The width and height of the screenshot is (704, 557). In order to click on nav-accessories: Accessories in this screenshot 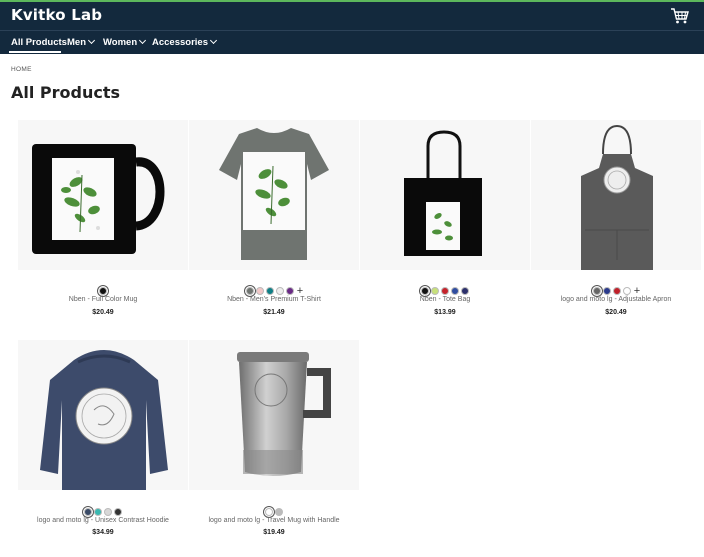, I will do `click(185, 42)`.